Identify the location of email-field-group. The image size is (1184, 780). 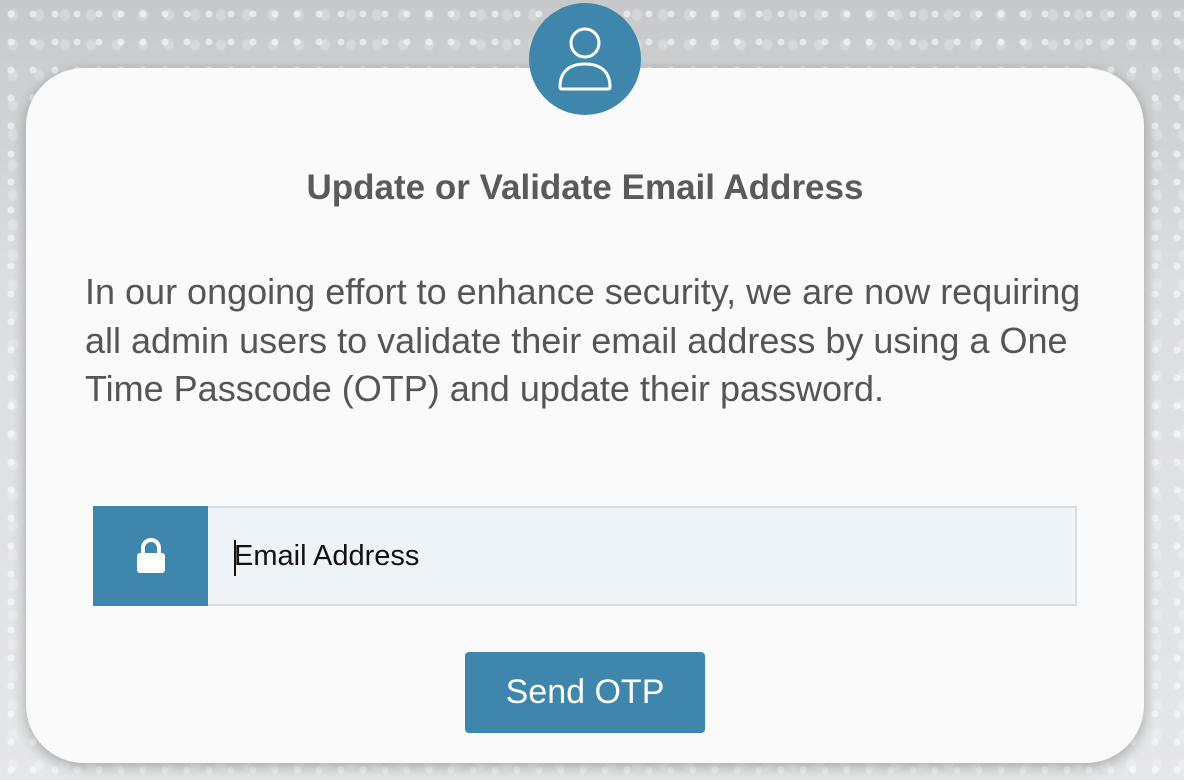
(585, 556).